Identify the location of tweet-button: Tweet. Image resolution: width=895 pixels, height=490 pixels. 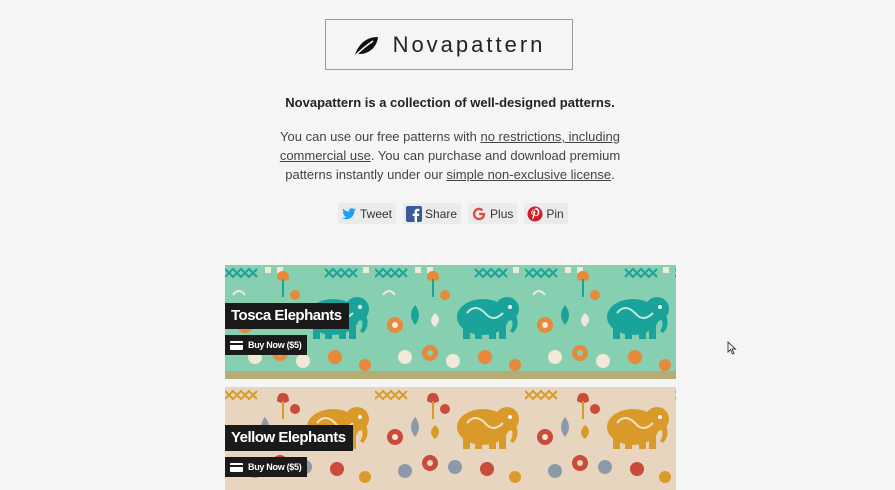
(367, 213).